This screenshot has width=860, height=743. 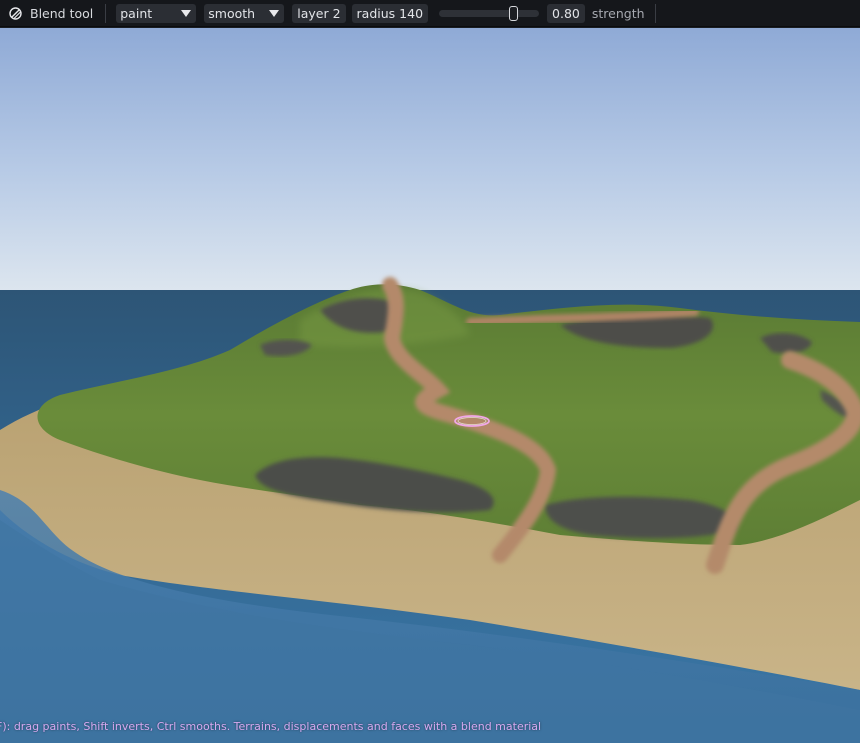 I want to click on layer-label: layer 2, so click(x=319, y=13).